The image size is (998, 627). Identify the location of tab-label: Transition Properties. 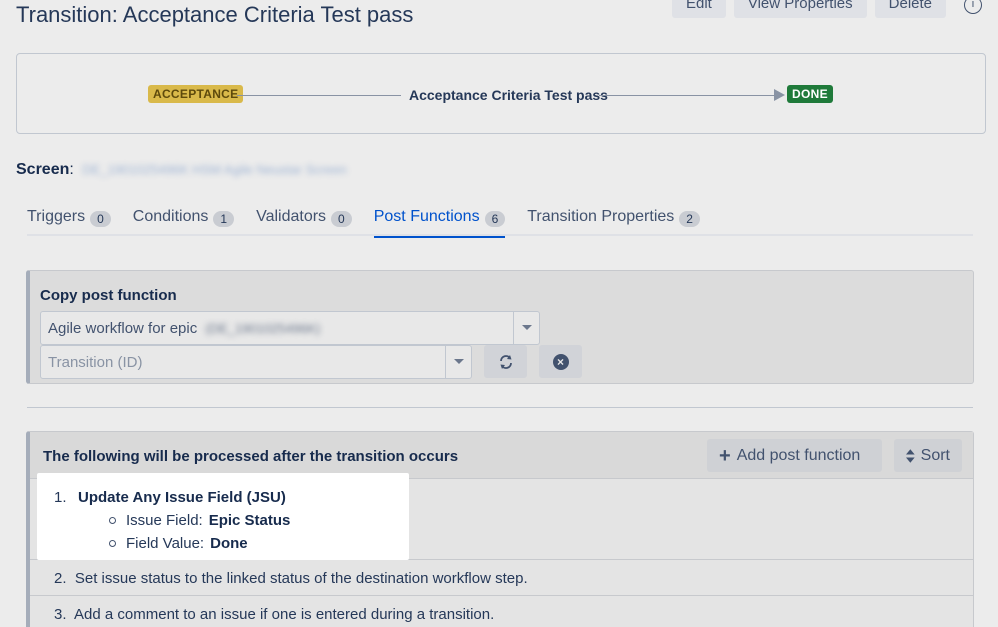
(601, 216).